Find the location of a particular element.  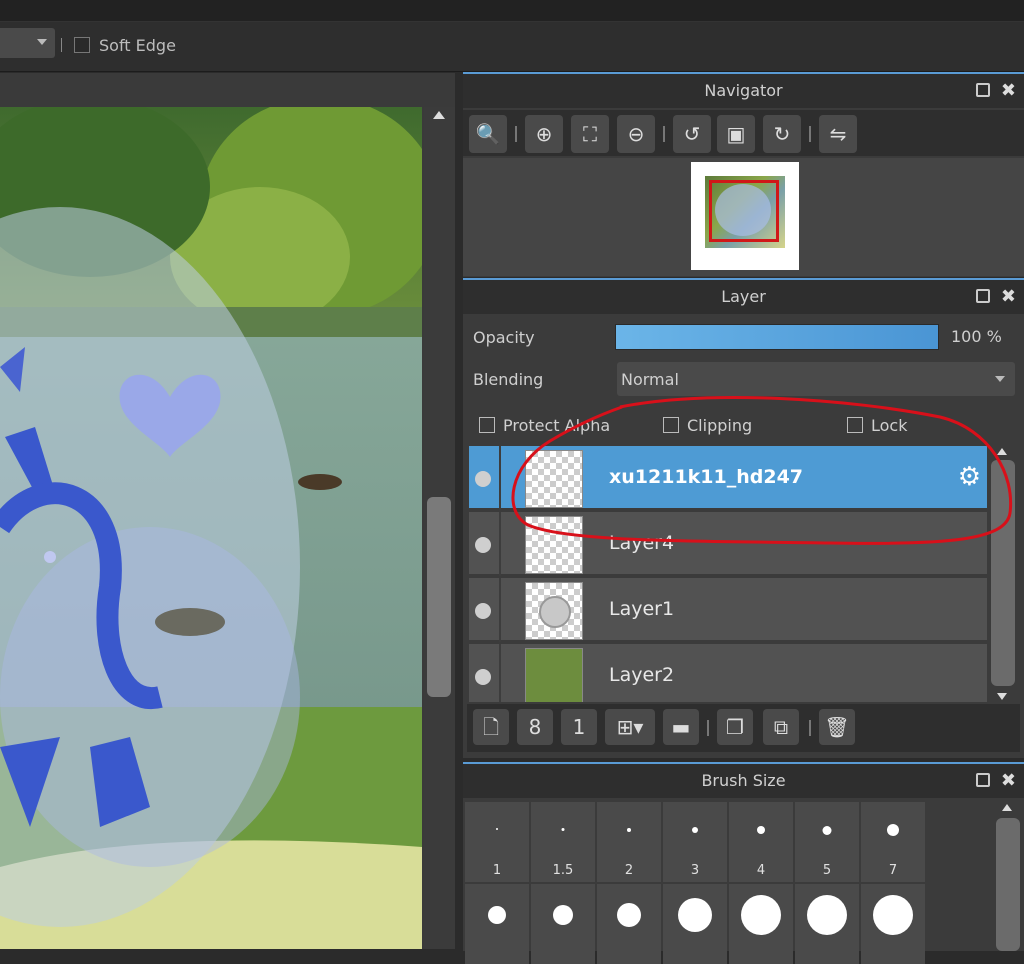

circle-thumb-icon is located at coordinates (555, 612).